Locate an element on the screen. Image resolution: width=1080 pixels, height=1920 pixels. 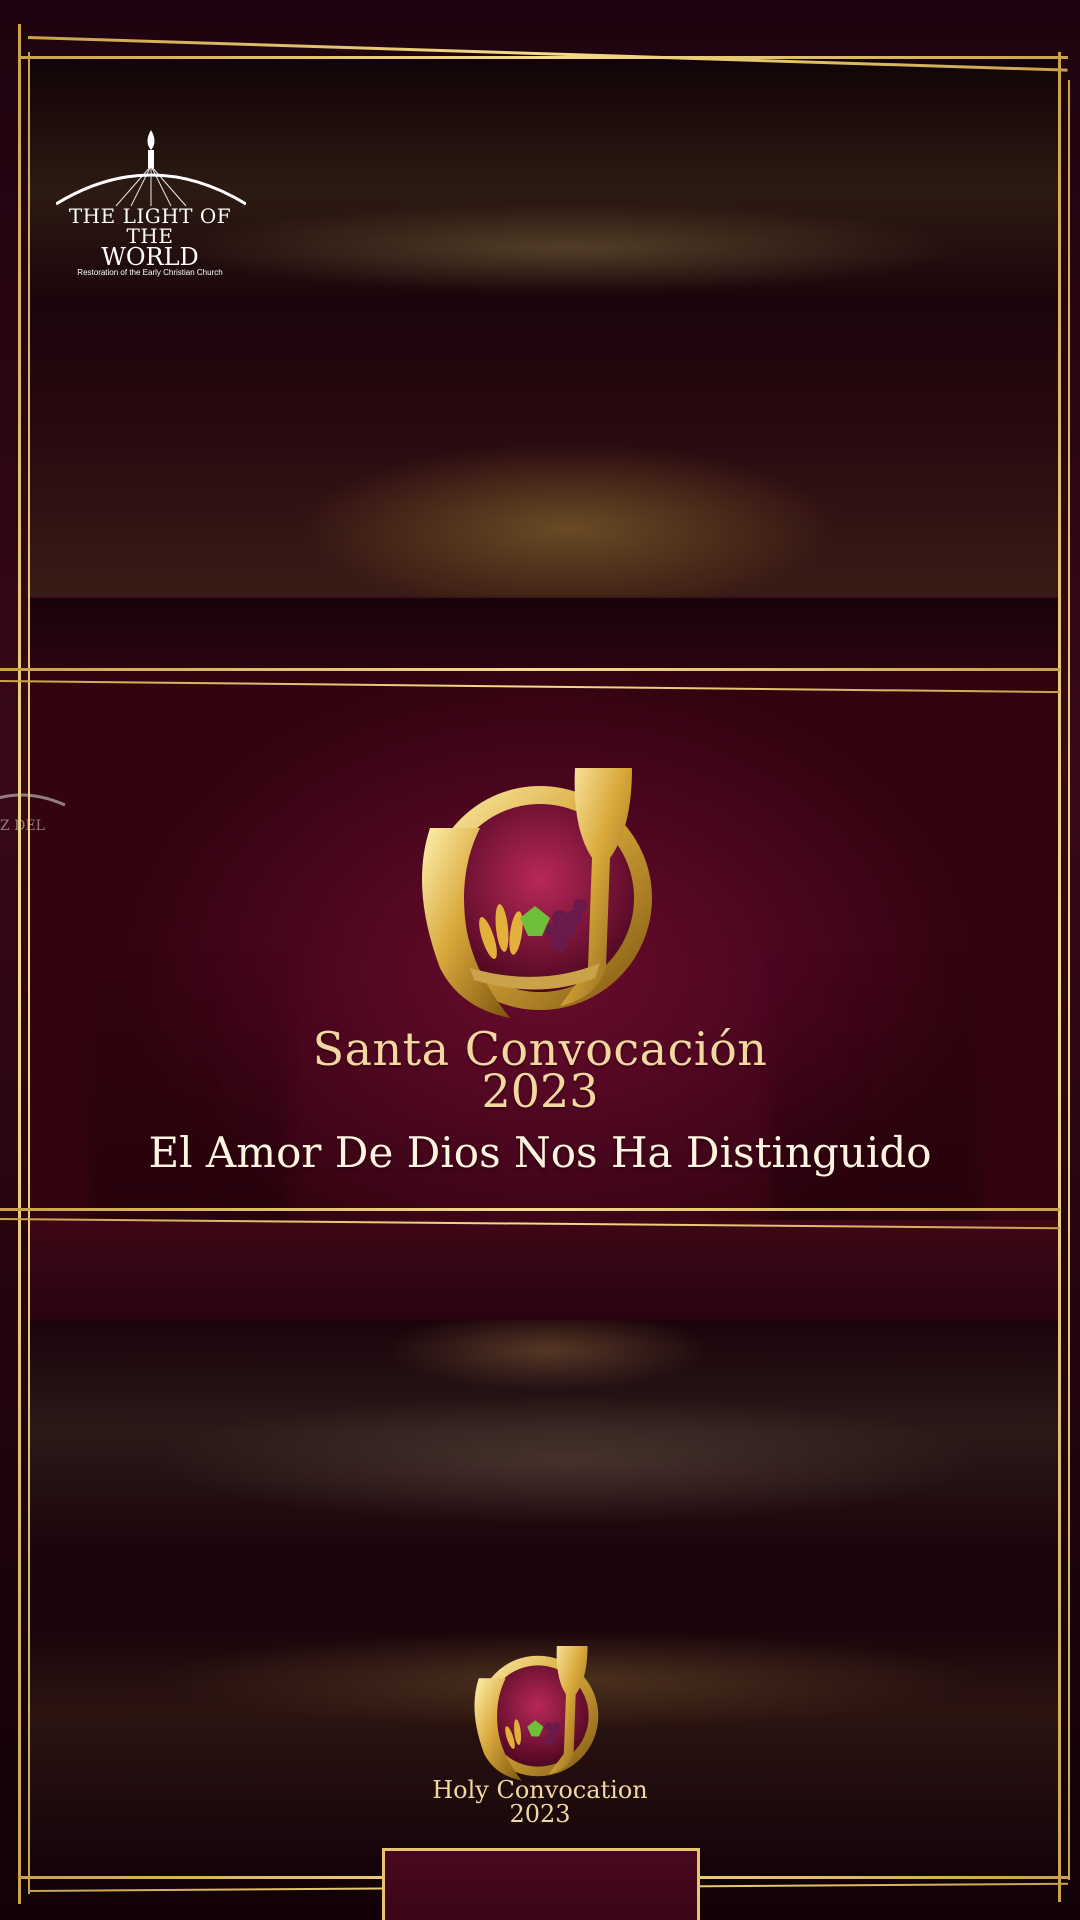
svg-text: Z DEL is located at coordinates (22, 826).